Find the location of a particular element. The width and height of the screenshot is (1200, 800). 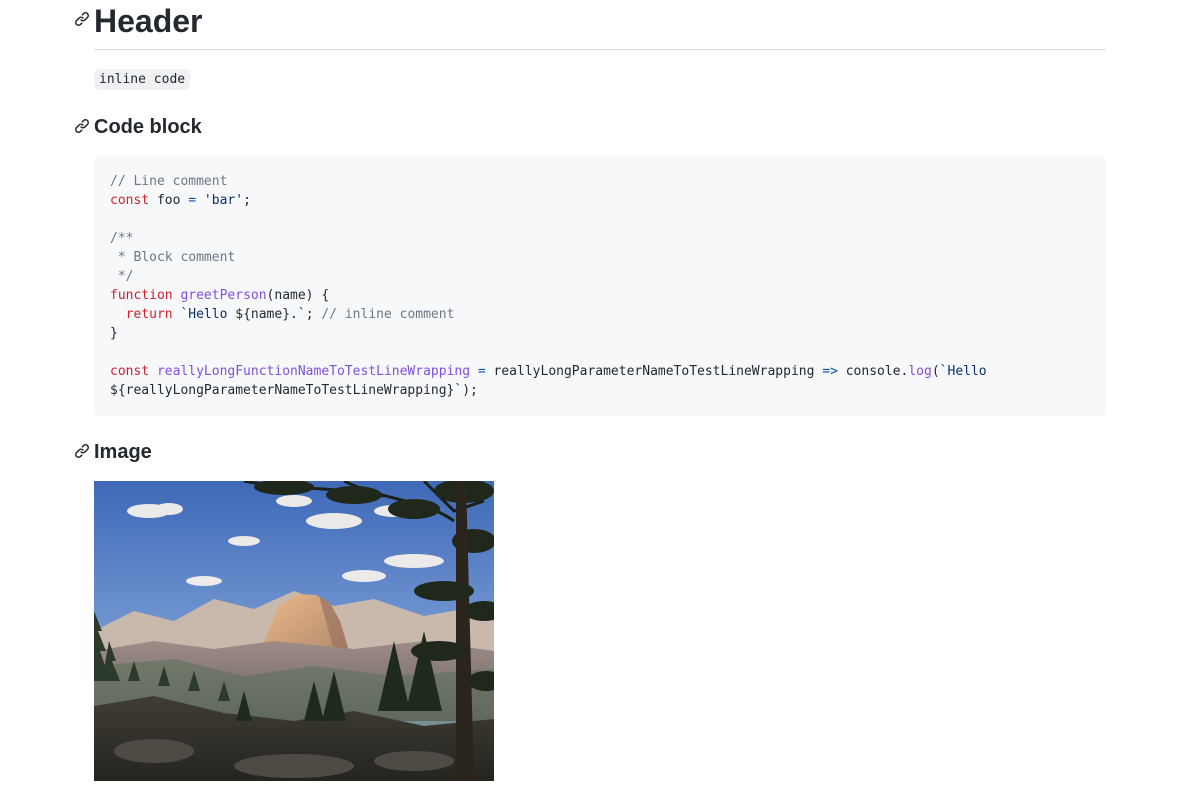

code-keyword: return is located at coordinates (149, 314).